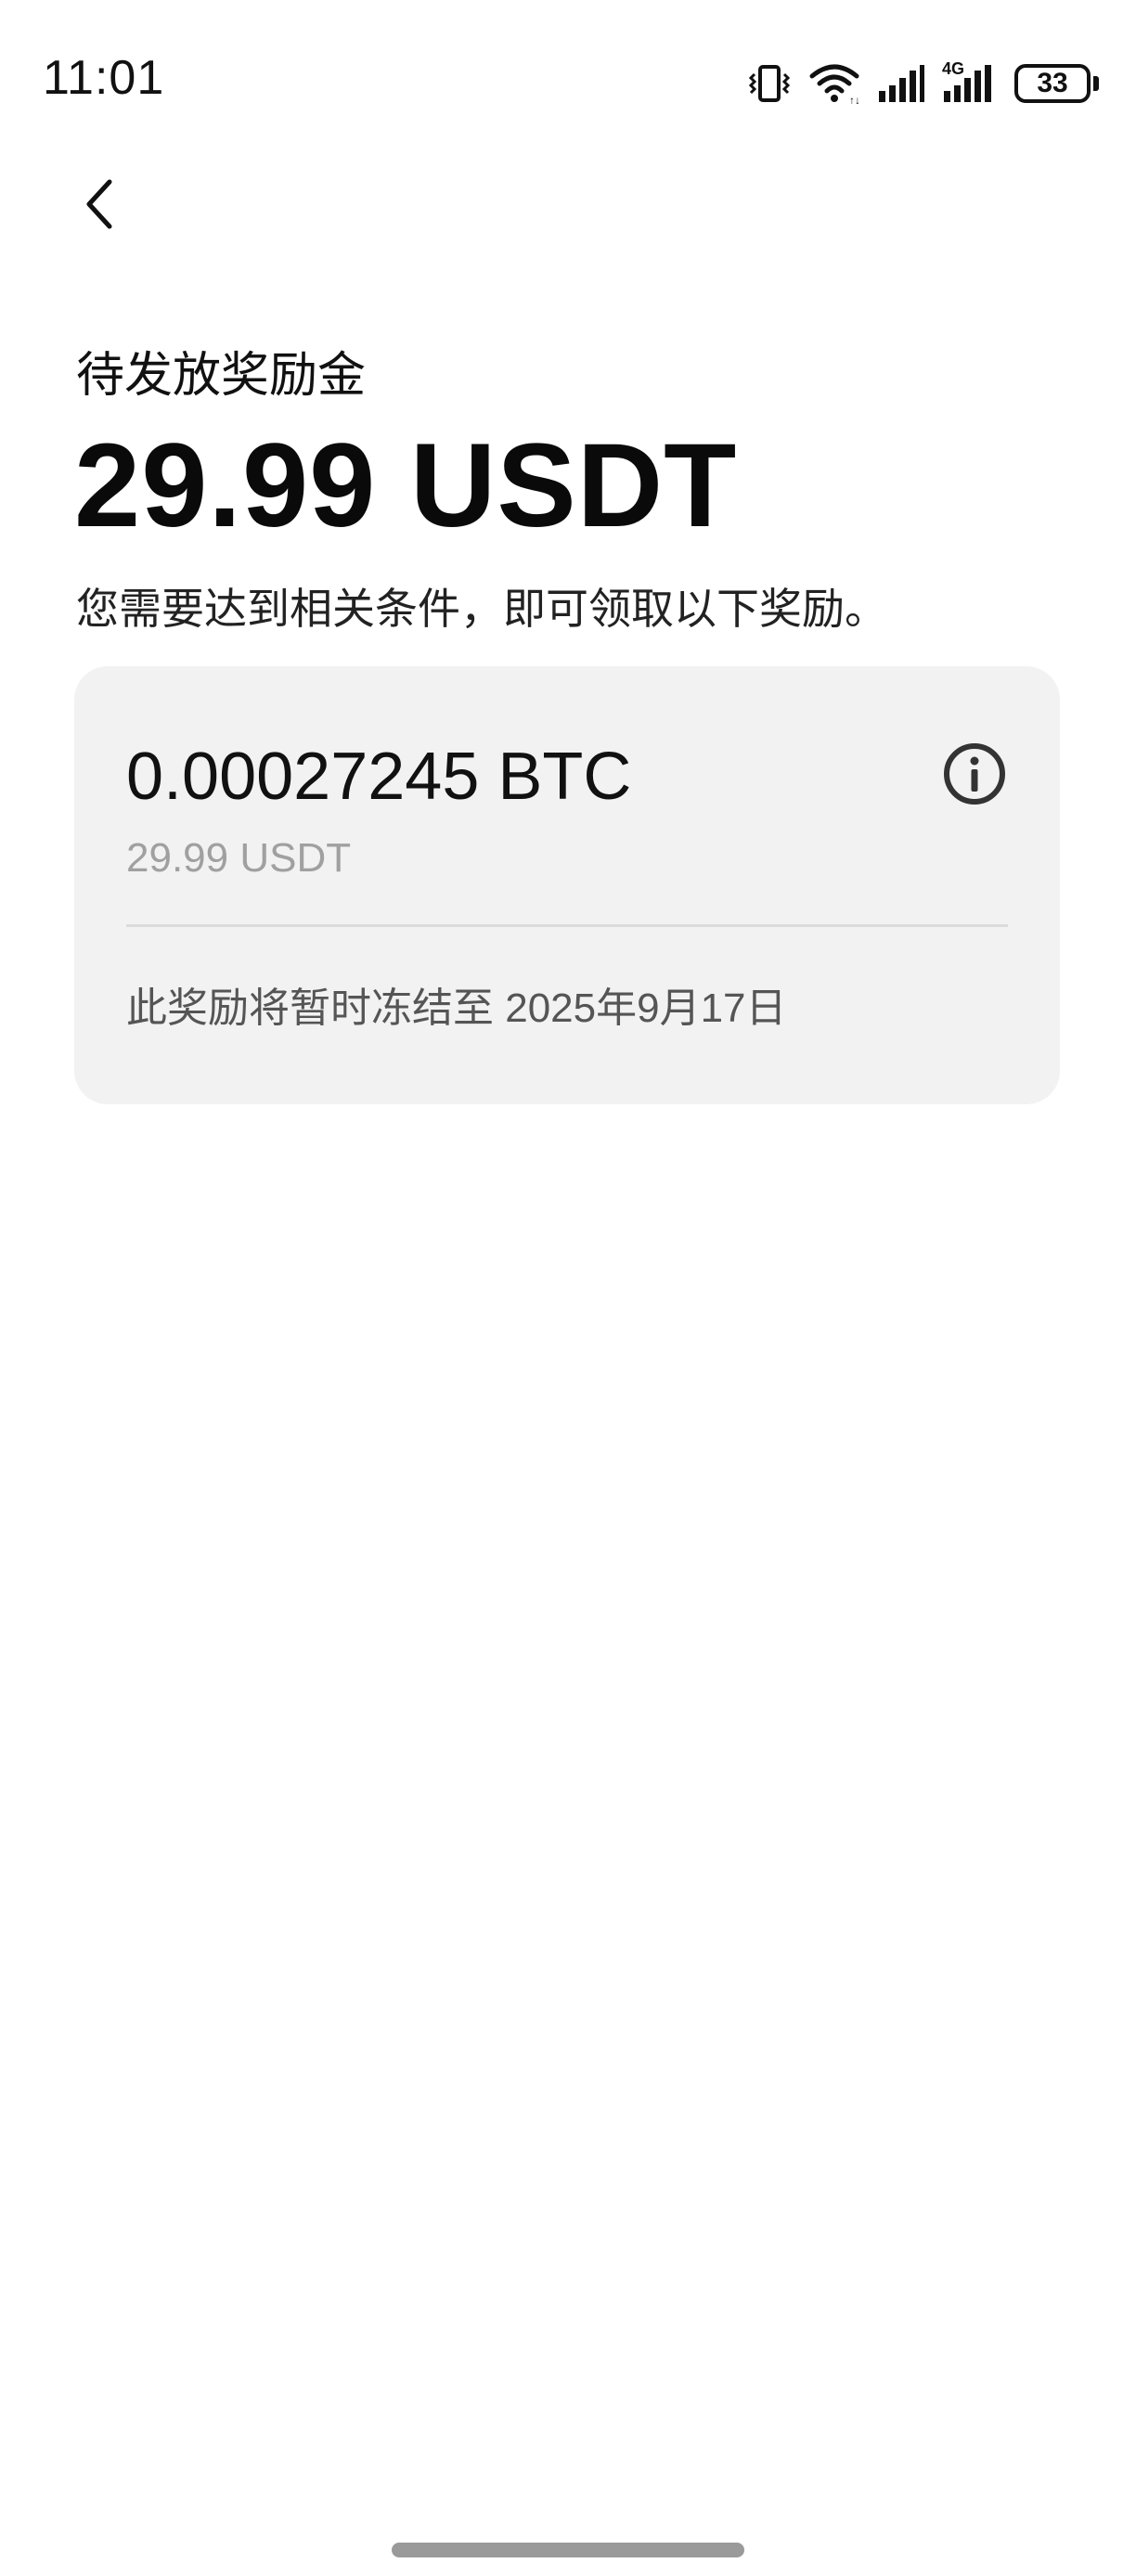  What do you see at coordinates (834, 84) in the screenshot?
I see `wifi-icon: ↑↓` at bounding box center [834, 84].